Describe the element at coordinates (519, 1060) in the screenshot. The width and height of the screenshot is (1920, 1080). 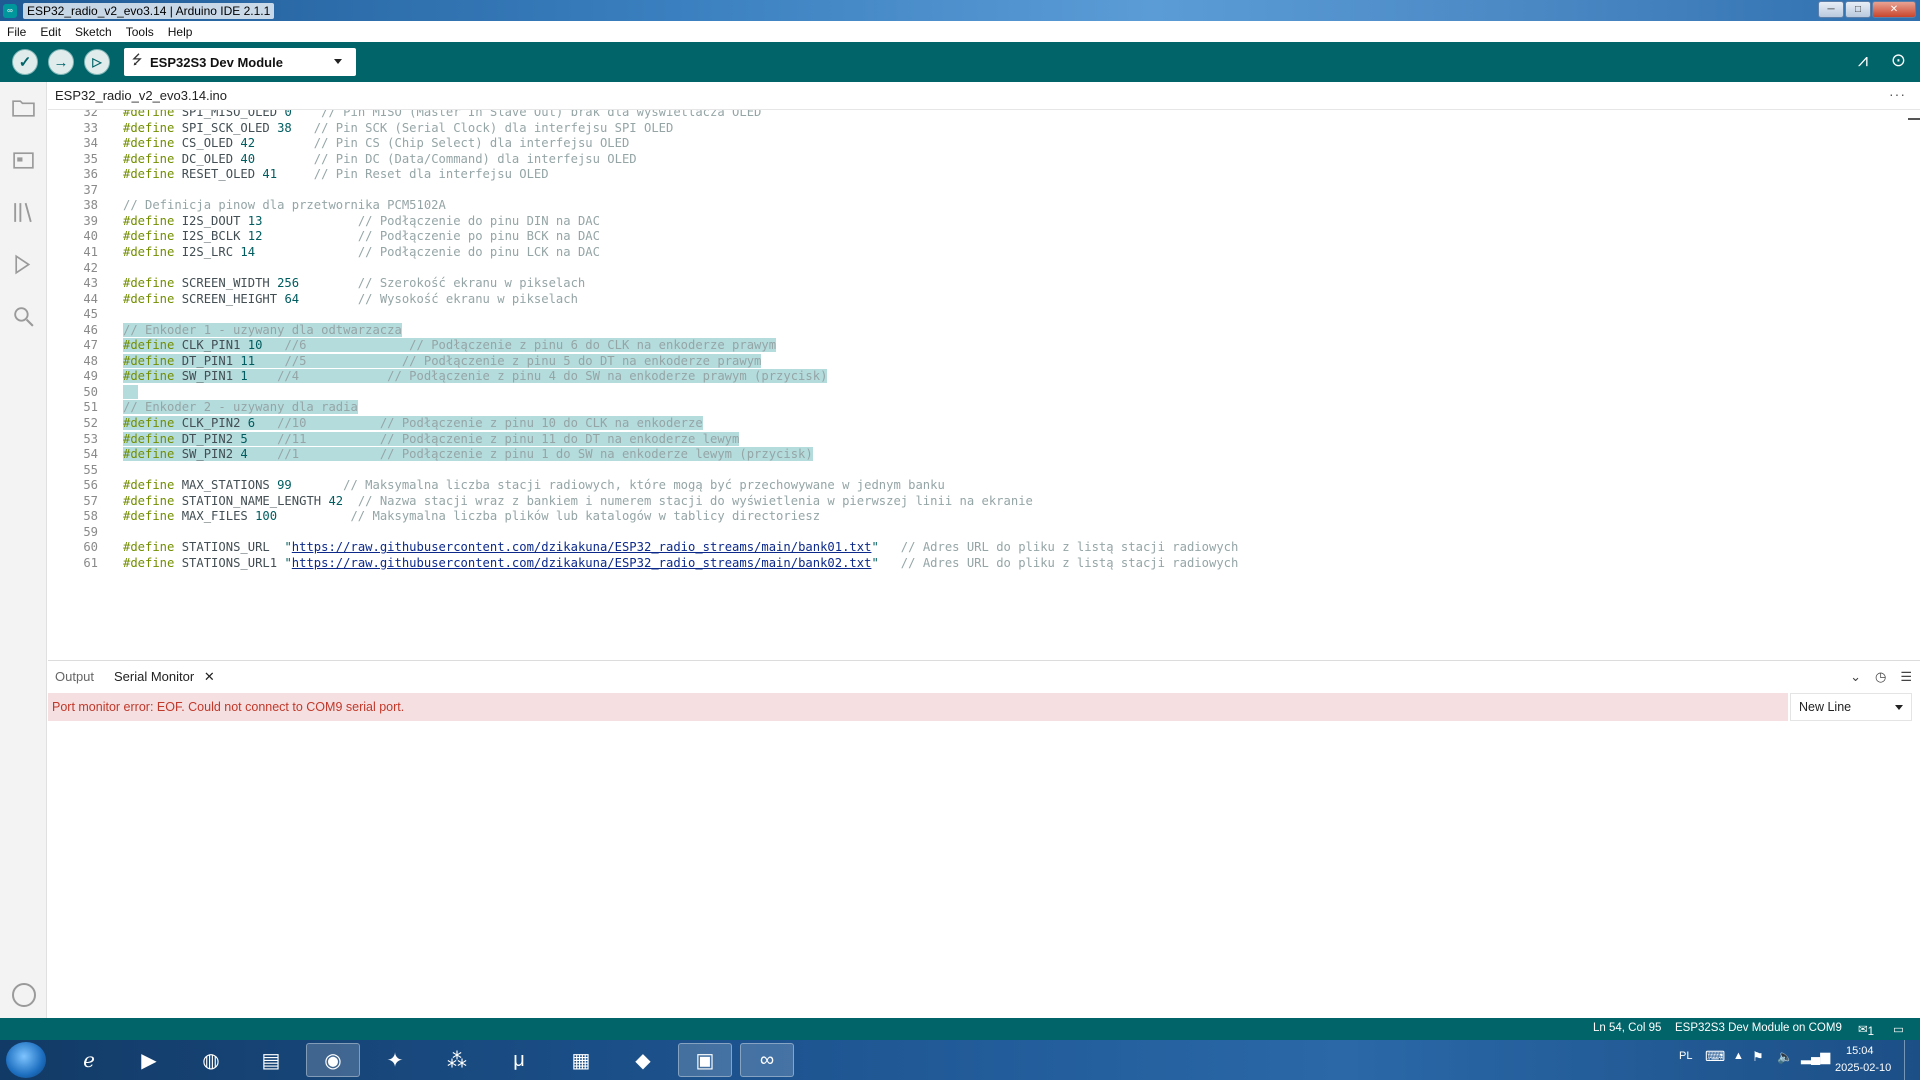
I see `mu-editor-icon: μ` at that location.